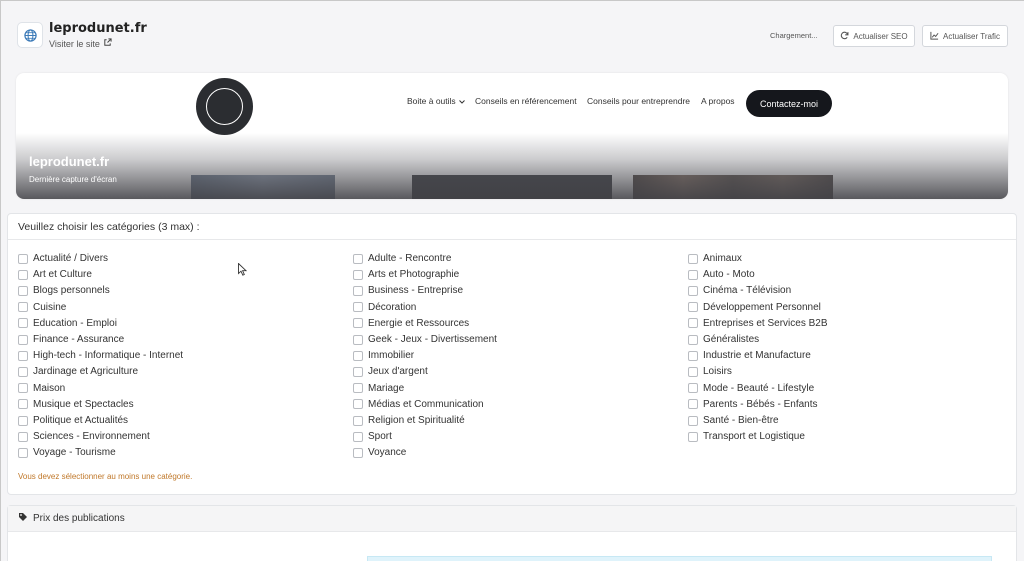 Image resolution: width=1024 pixels, height=561 pixels. What do you see at coordinates (512, 166) in the screenshot?
I see `preview-overlay` at bounding box center [512, 166].